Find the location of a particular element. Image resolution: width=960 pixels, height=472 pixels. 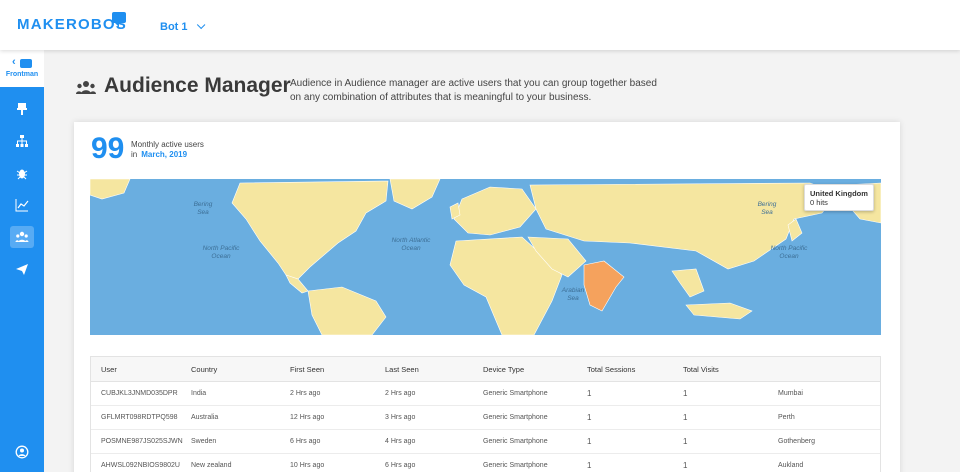

cell-first-seen: 6 Hrs ago is located at coordinates (305, 441).